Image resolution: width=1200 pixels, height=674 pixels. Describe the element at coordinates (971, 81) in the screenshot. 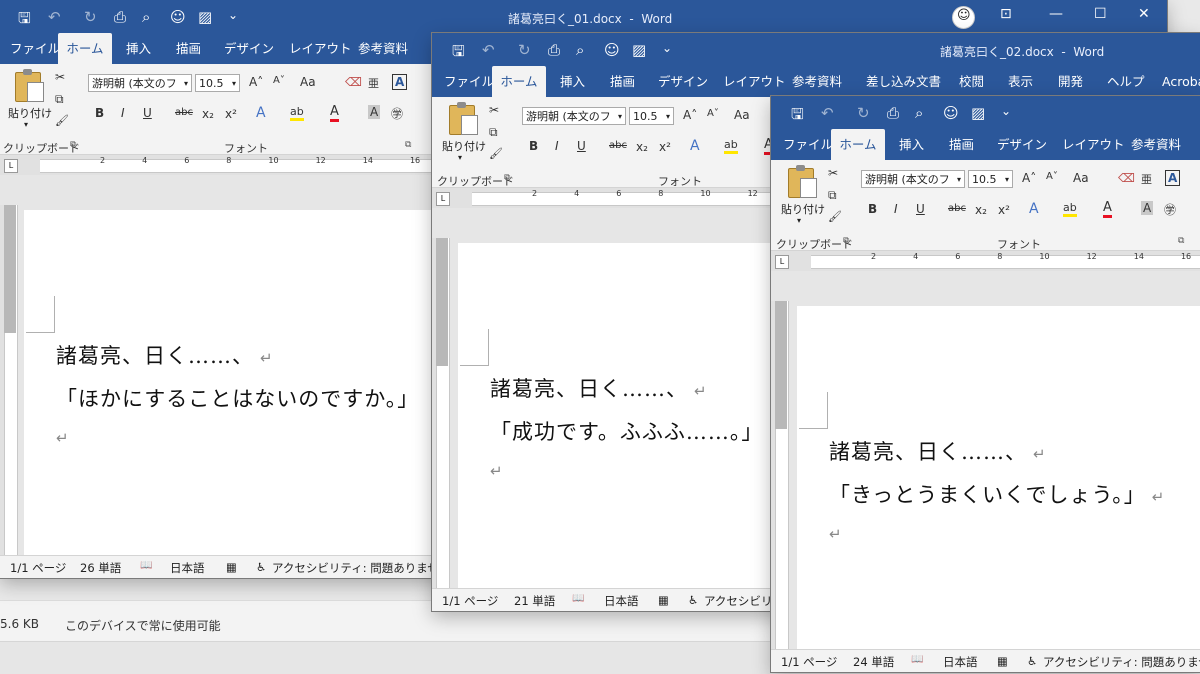

I see `tab-review: 校閲` at that location.